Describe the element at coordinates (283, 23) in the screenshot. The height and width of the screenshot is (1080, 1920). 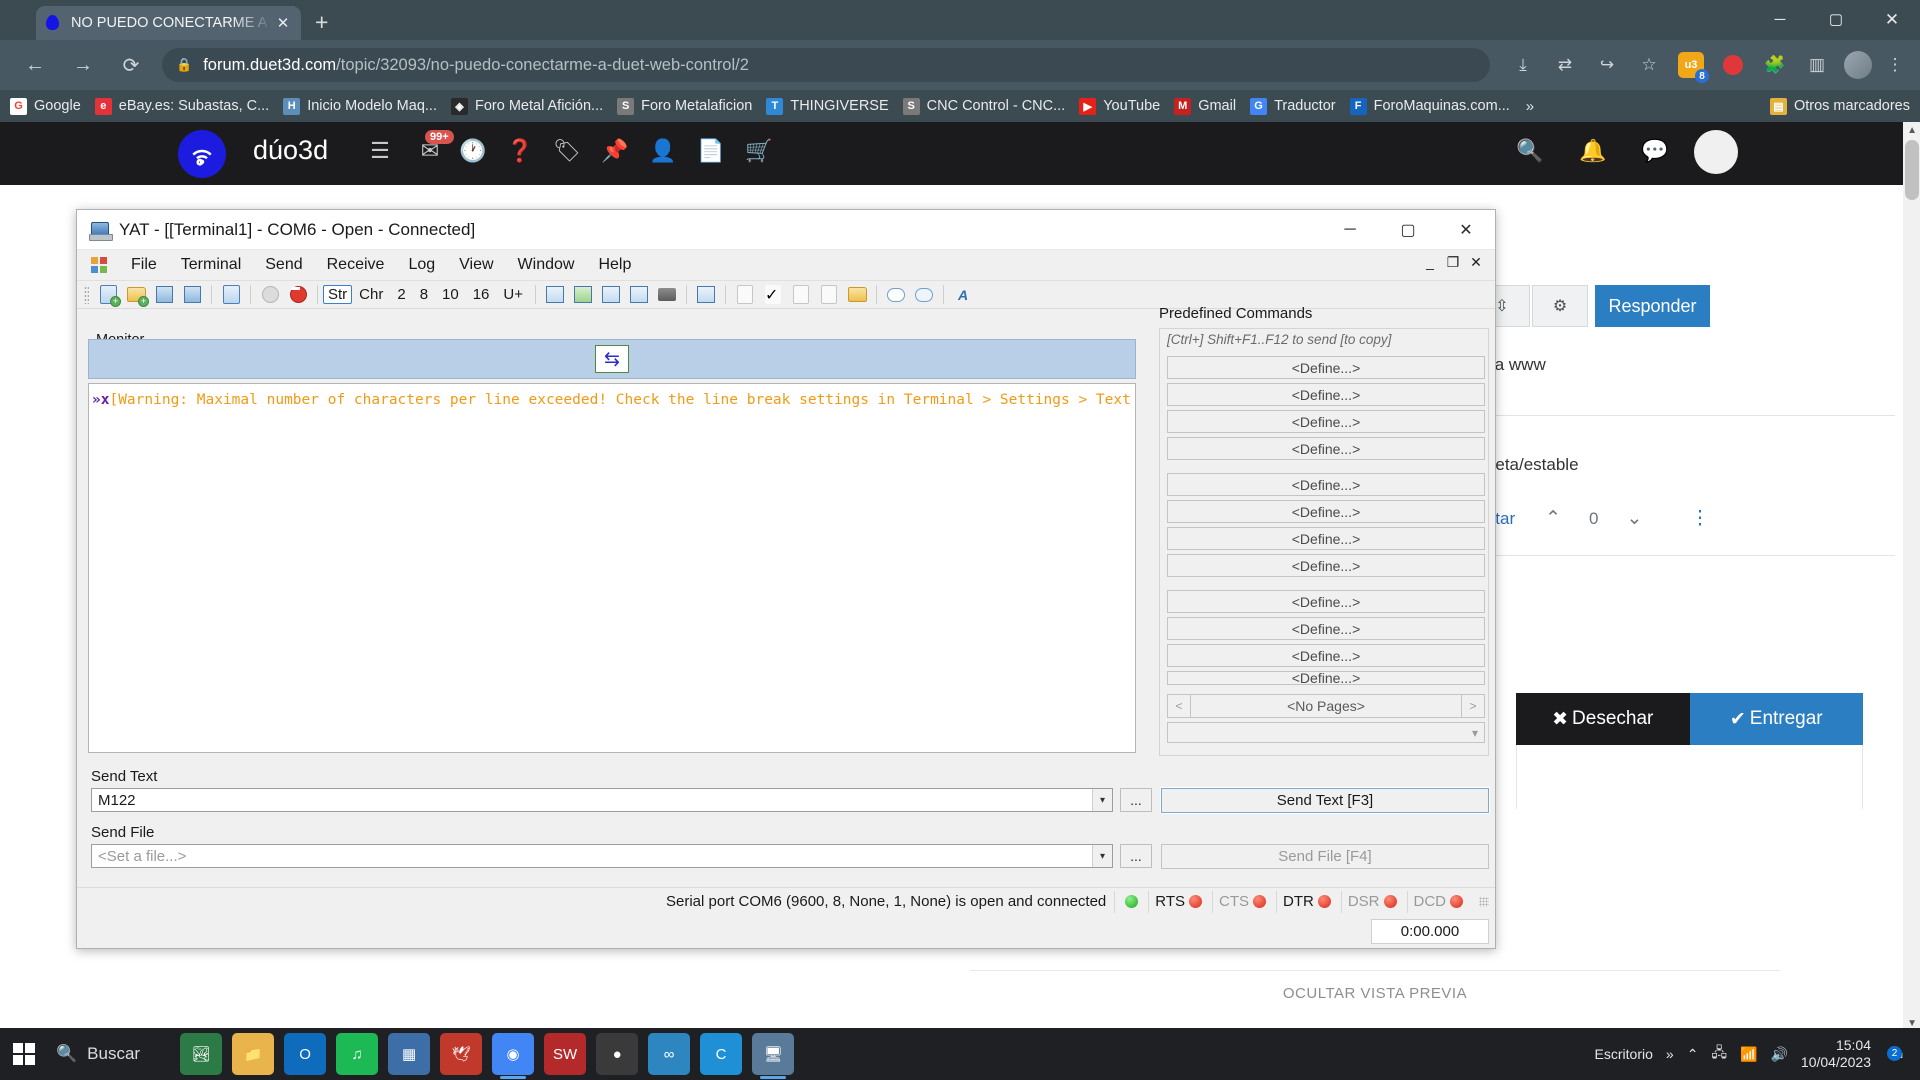
I see `tab-close-icon: ✕` at that location.